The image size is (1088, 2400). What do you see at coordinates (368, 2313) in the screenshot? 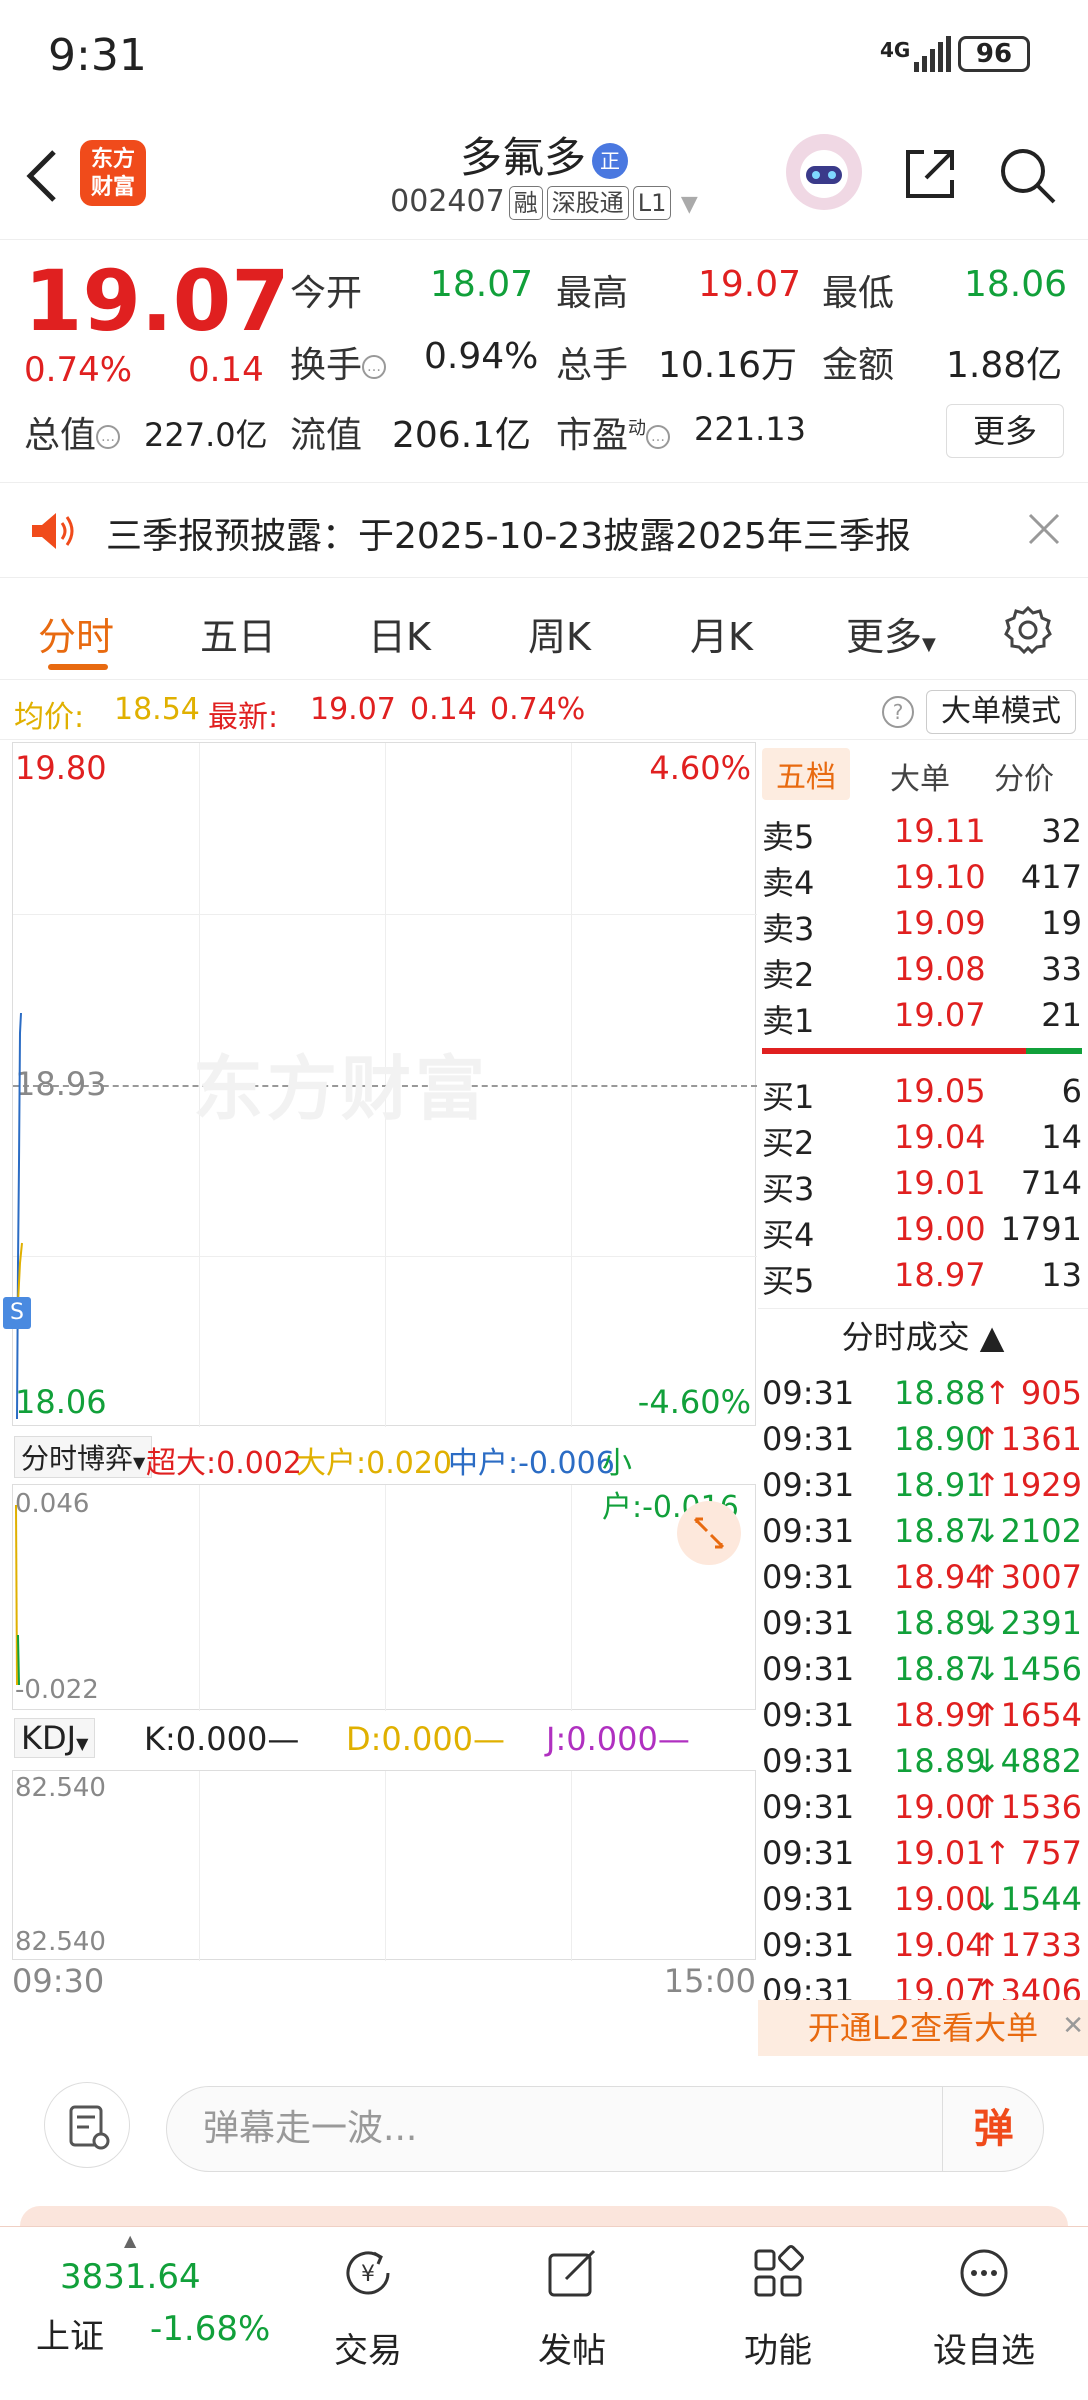
I see `nav-trade: ¥ 交易` at bounding box center [368, 2313].